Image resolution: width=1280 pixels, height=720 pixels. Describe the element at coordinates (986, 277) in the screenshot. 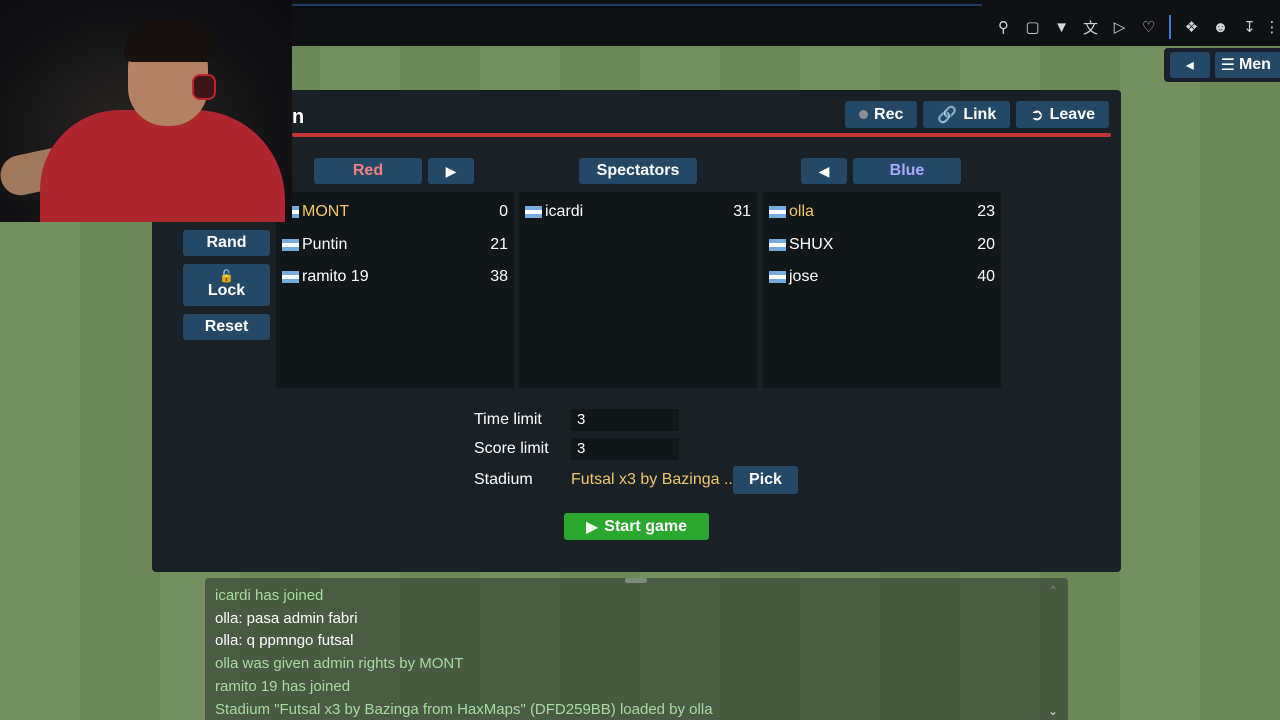

I see `player-ping: 40` at that location.